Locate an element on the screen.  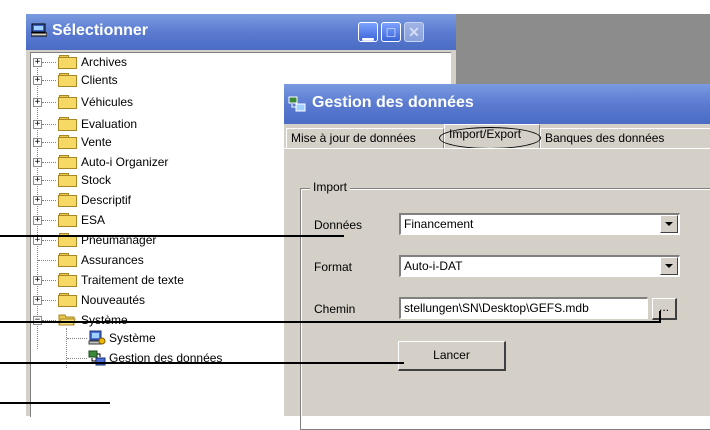
callout-line-browse-v is located at coordinates (660, 317).